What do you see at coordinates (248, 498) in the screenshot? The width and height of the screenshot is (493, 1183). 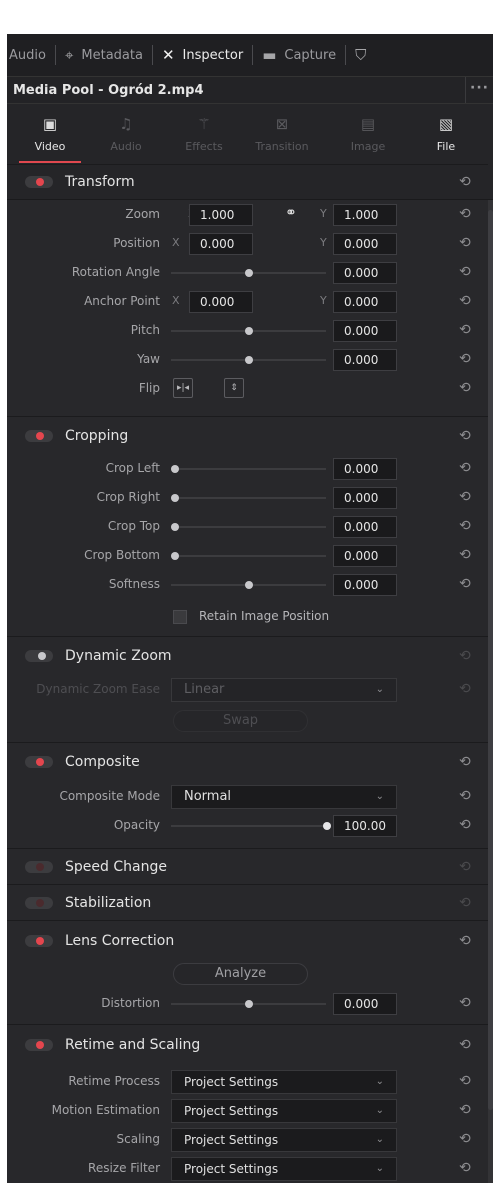 I see `crop-right-slider` at bounding box center [248, 498].